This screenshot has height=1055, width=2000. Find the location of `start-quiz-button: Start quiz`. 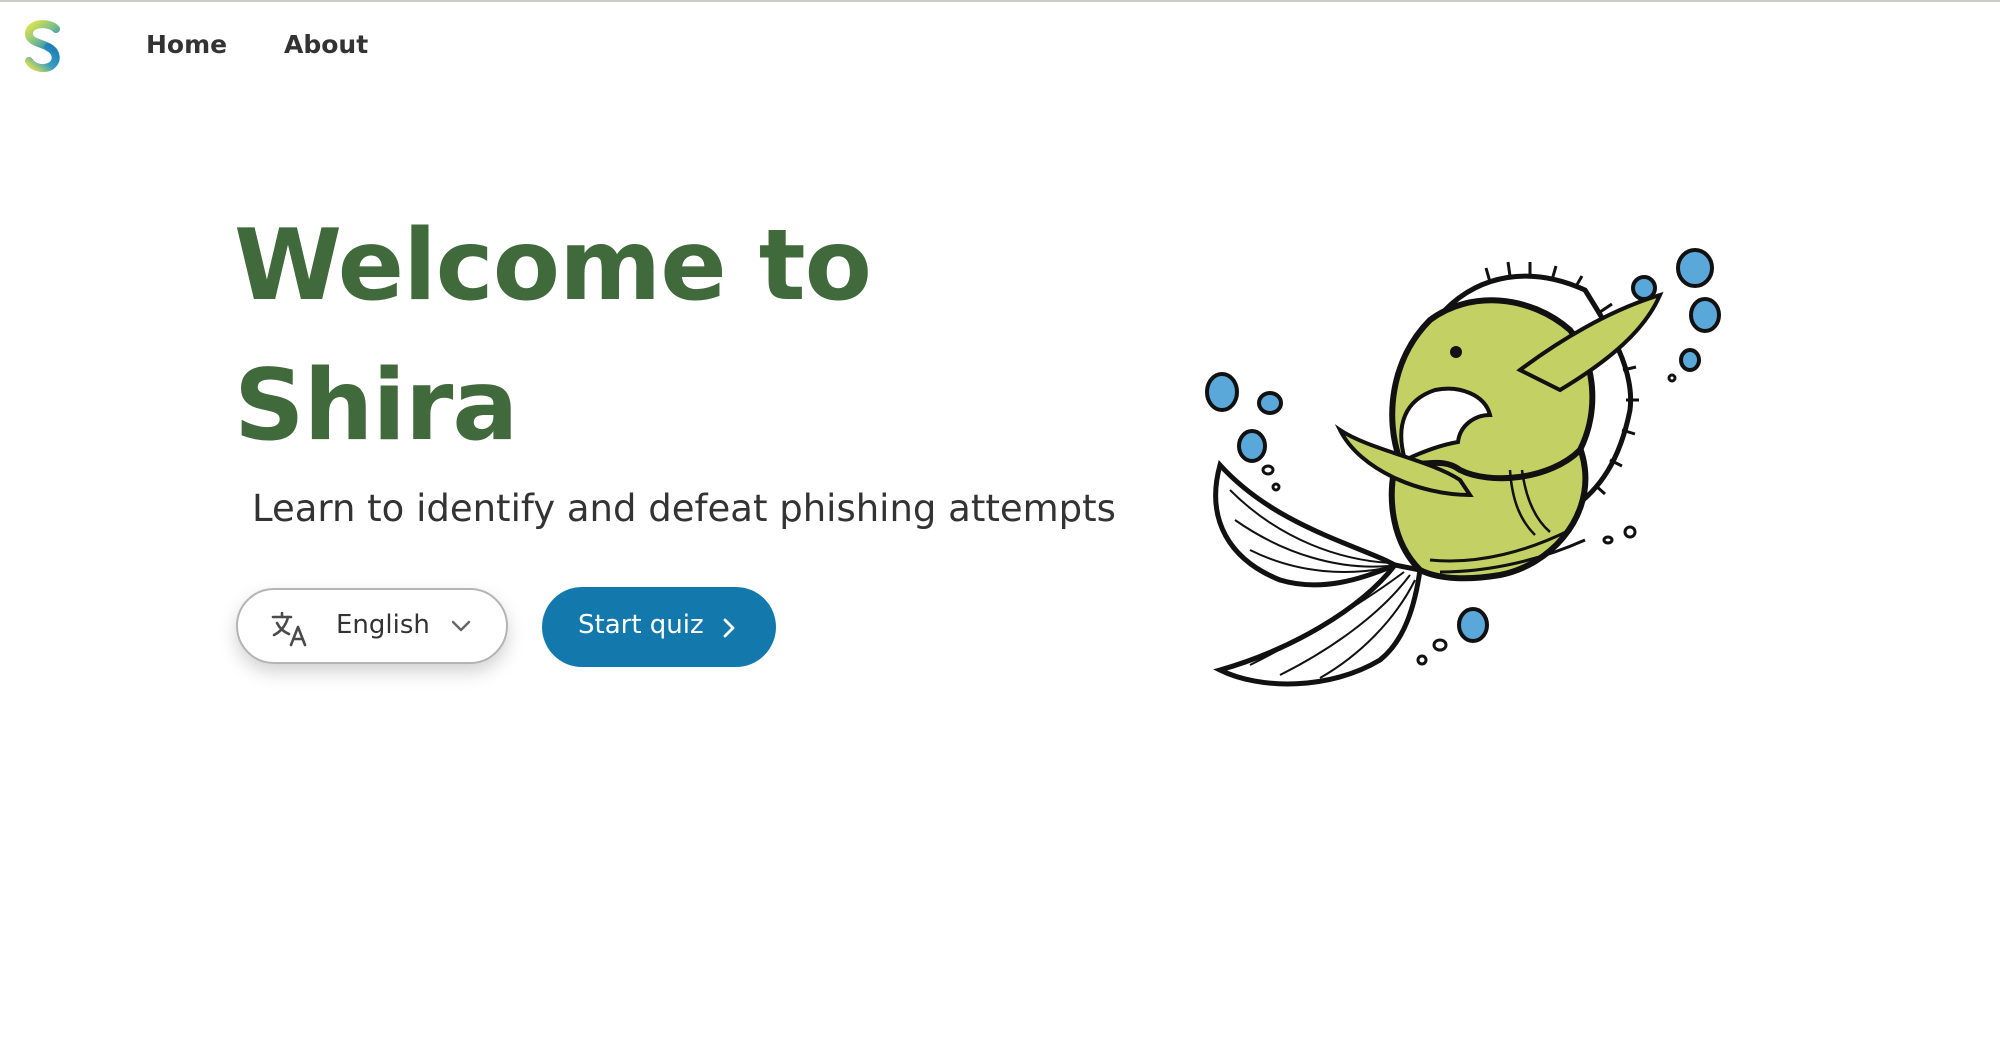

start-quiz-button: Start quiz is located at coordinates (659, 627).